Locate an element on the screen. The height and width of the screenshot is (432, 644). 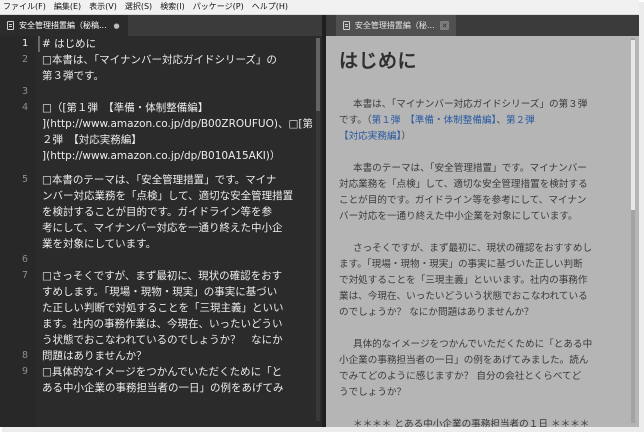
preview-text: うでしょうか？ is located at coordinates (373, 392).